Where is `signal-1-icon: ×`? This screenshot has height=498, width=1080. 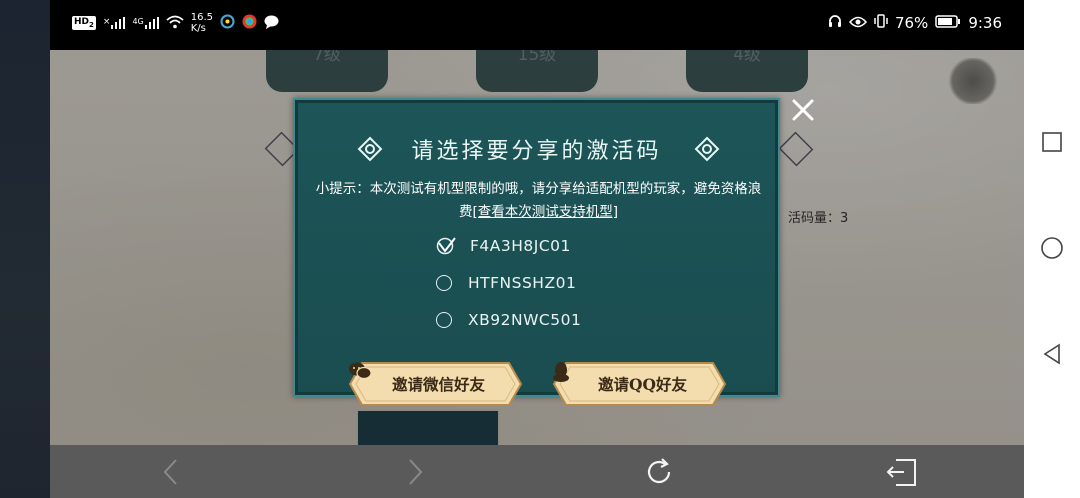
signal-1-icon: × is located at coordinates (114, 23).